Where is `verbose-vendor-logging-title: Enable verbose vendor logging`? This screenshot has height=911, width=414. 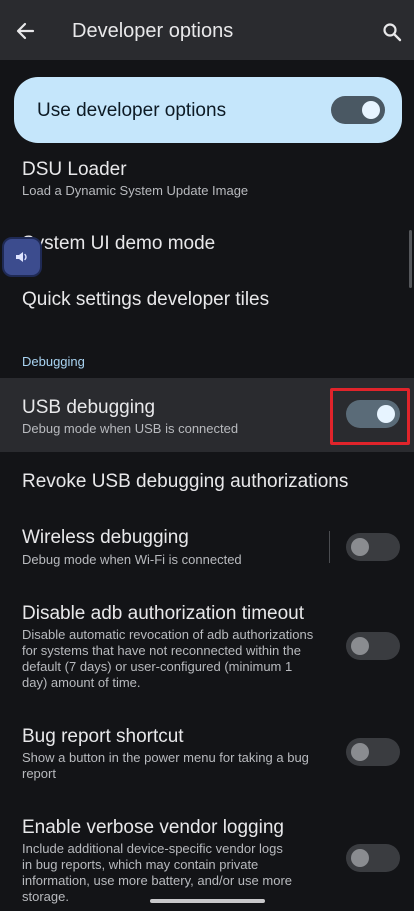
verbose-vendor-logging-title: Enable verbose vendor logging is located at coordinates (153, 827).